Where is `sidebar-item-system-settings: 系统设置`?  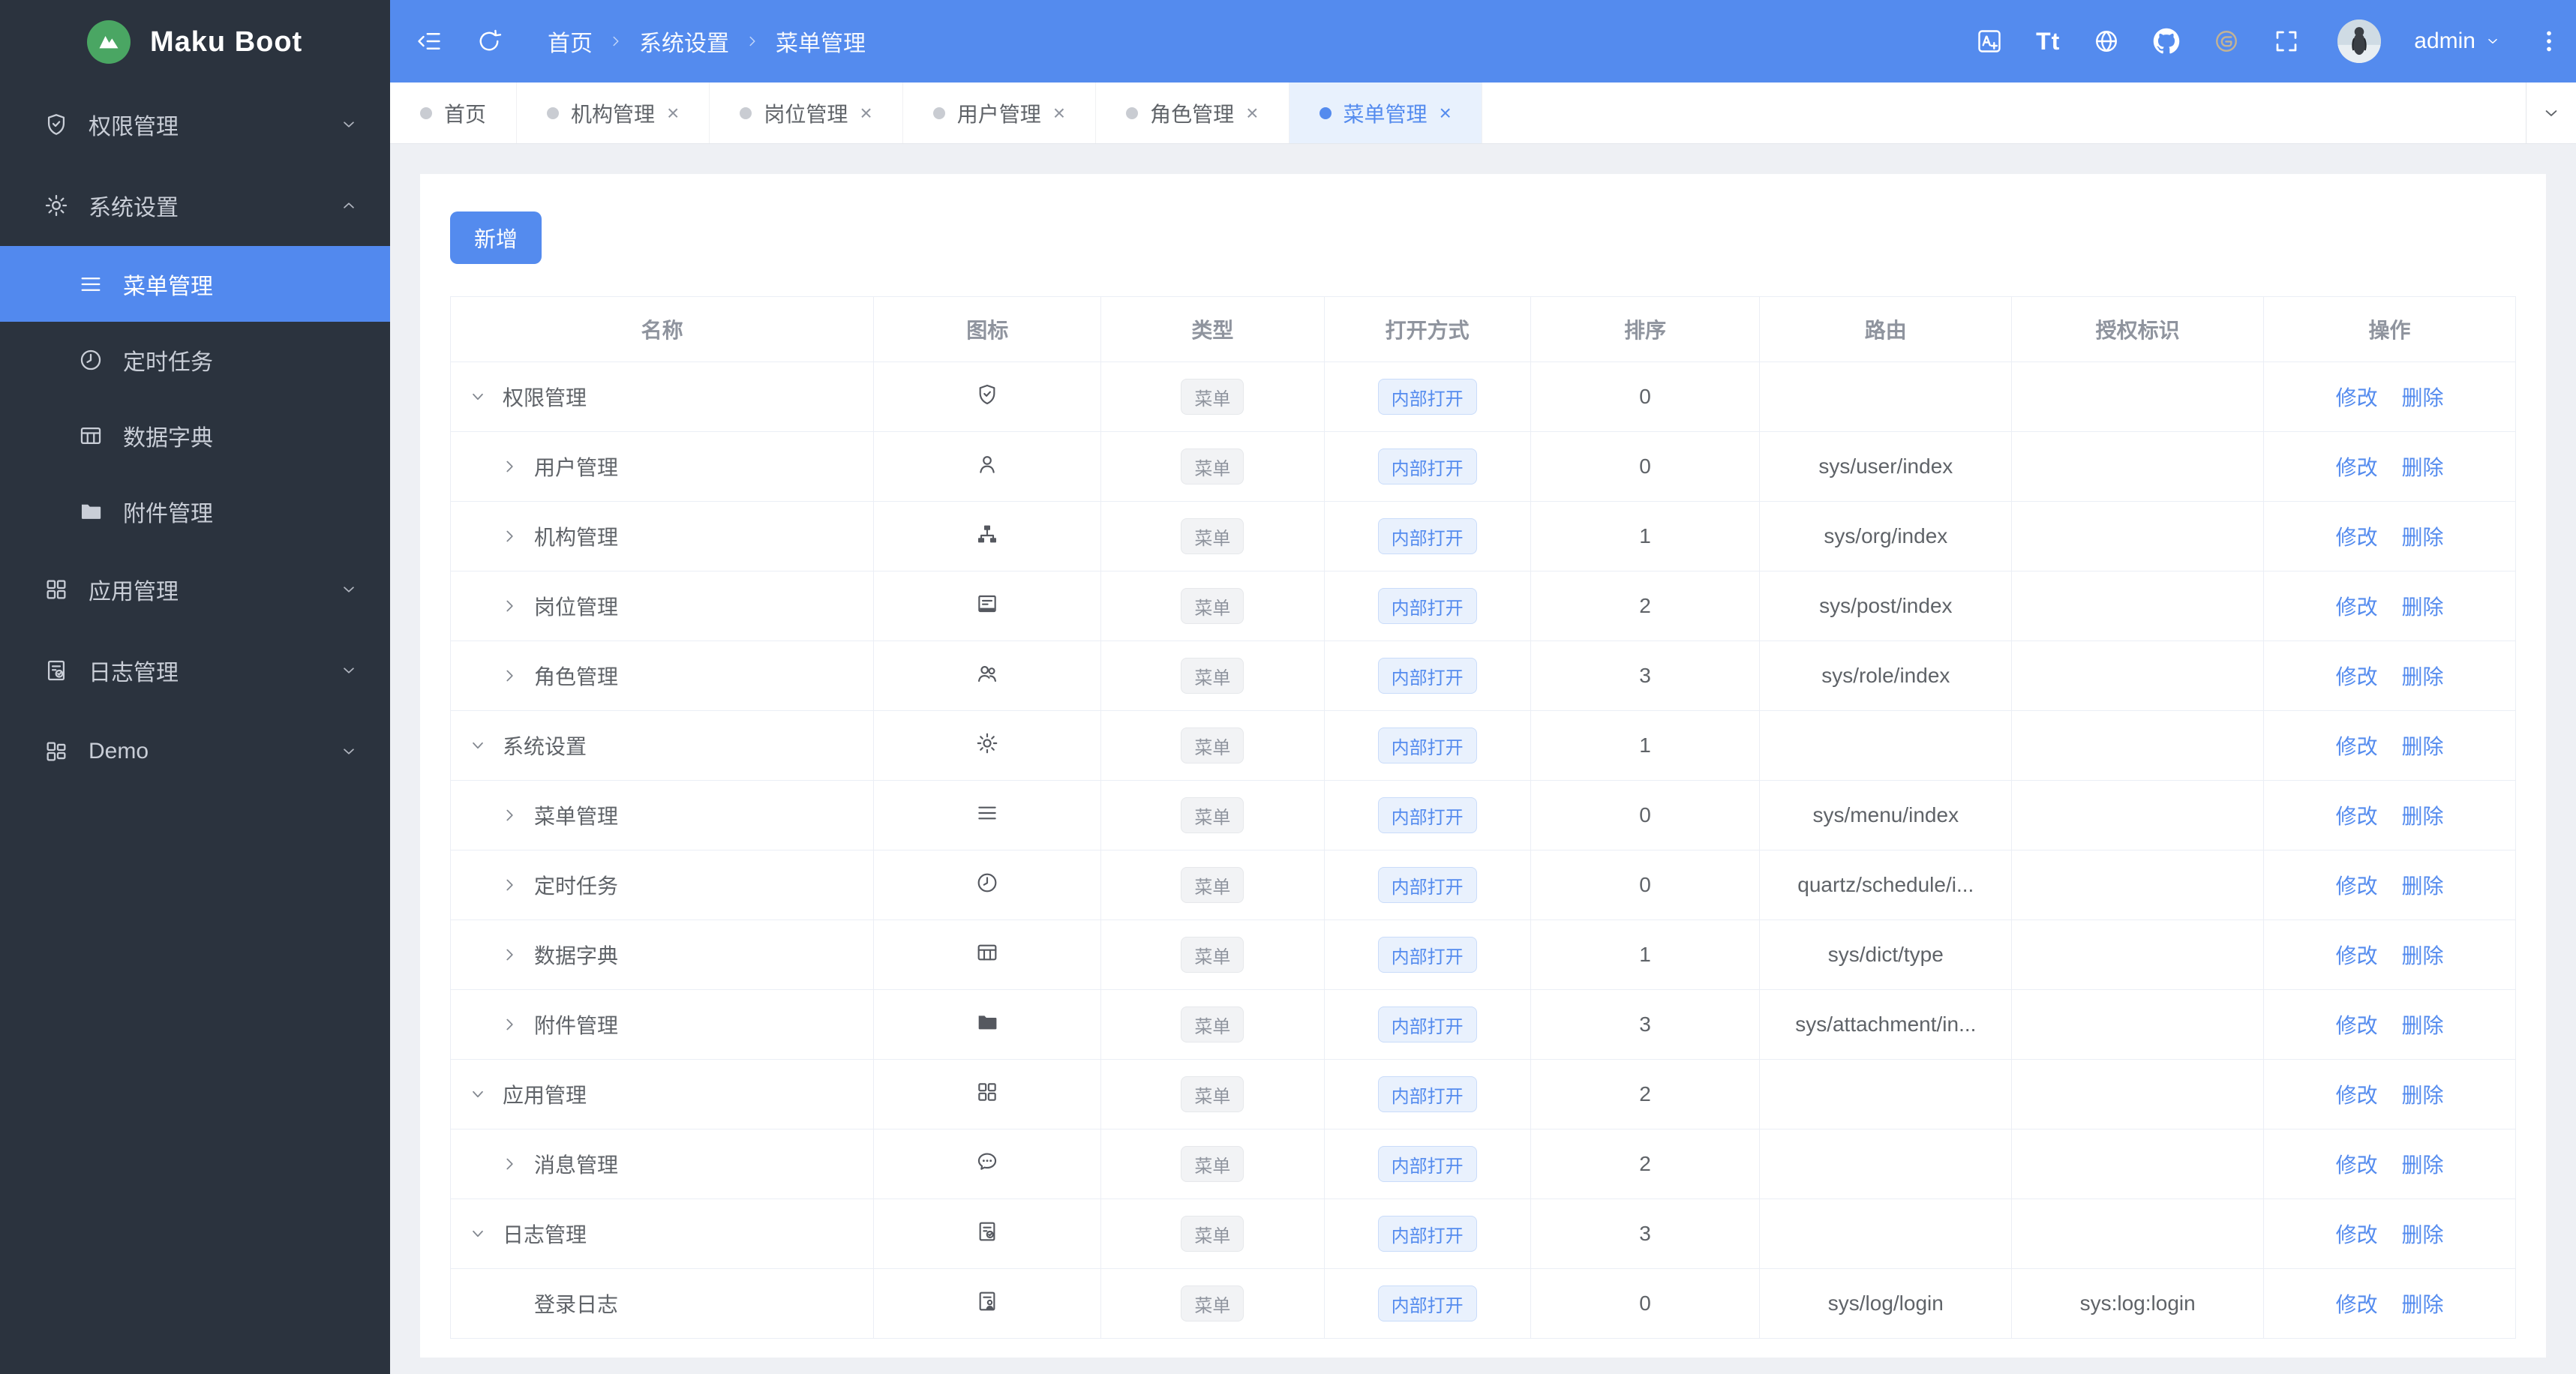 sidebar-item-system-settings: 系统设置 is located at coordinates (195, 205).